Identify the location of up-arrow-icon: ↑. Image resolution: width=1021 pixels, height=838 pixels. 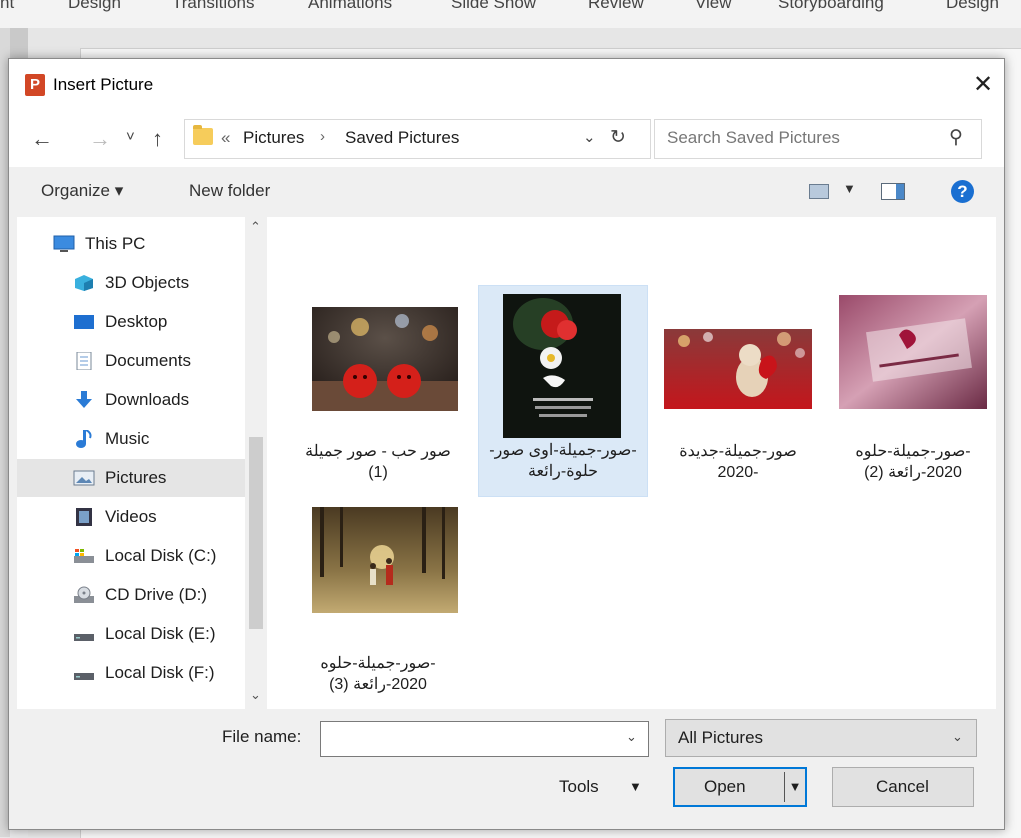
(157, 139).